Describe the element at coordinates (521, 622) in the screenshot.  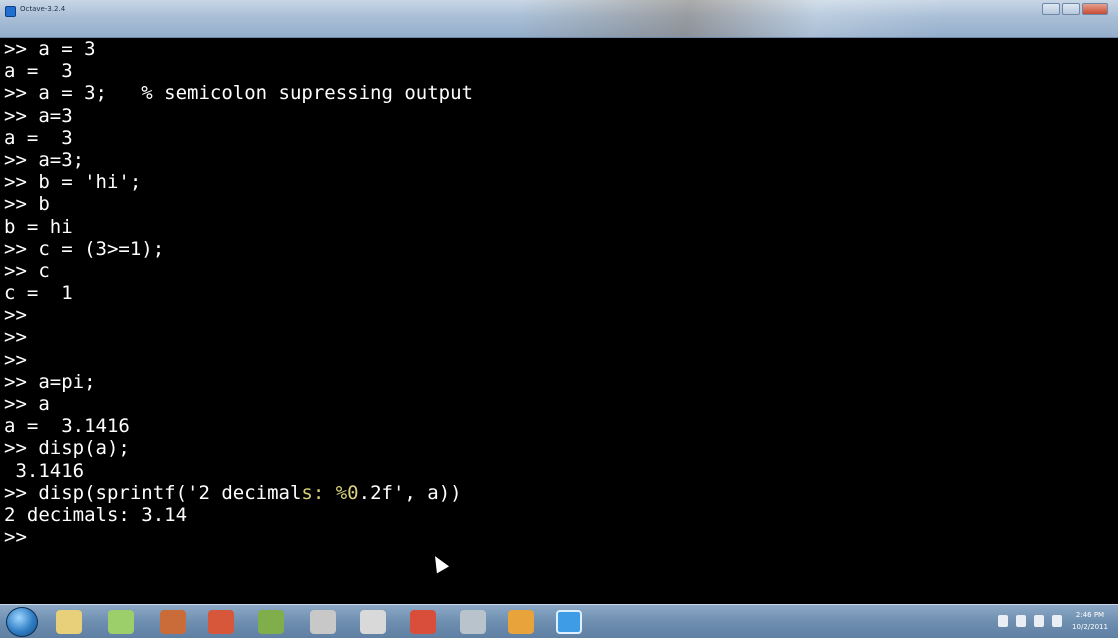
I see `paint-icon` at that location.